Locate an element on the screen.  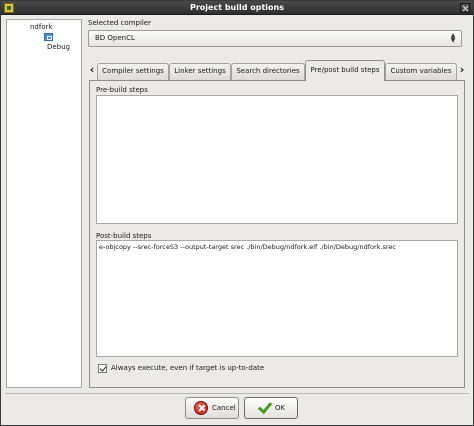
tab-search-directories: Search directories is located at coordinates (268, 71).